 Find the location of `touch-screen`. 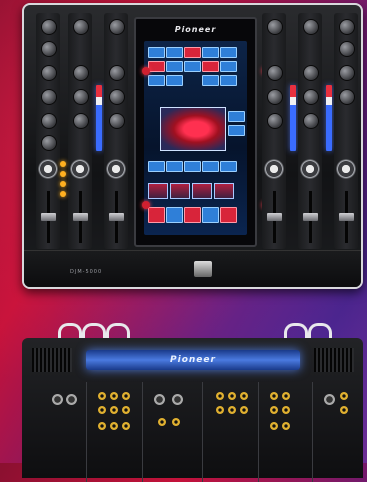

touch-screen is located at coordinates (195, 138).